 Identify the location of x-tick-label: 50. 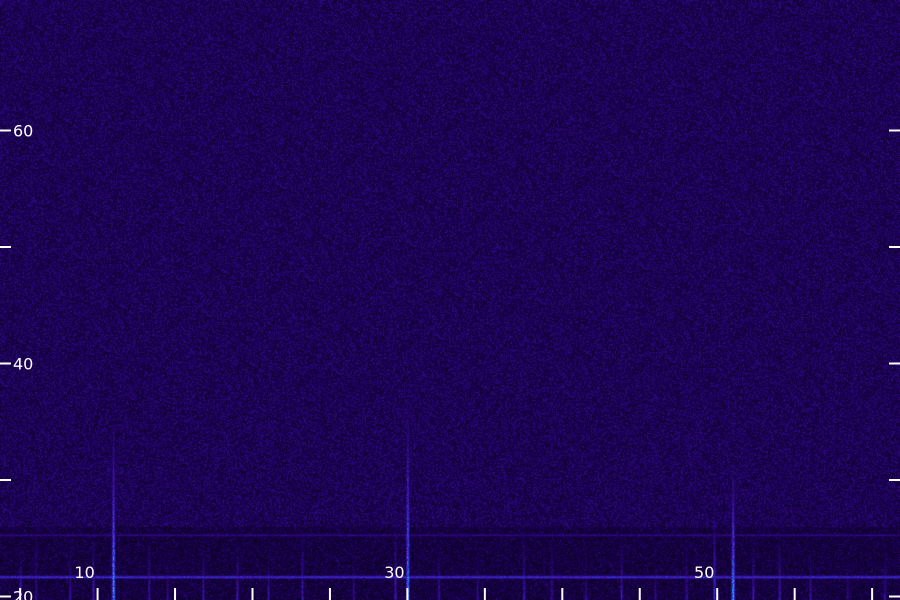
(704, 572).